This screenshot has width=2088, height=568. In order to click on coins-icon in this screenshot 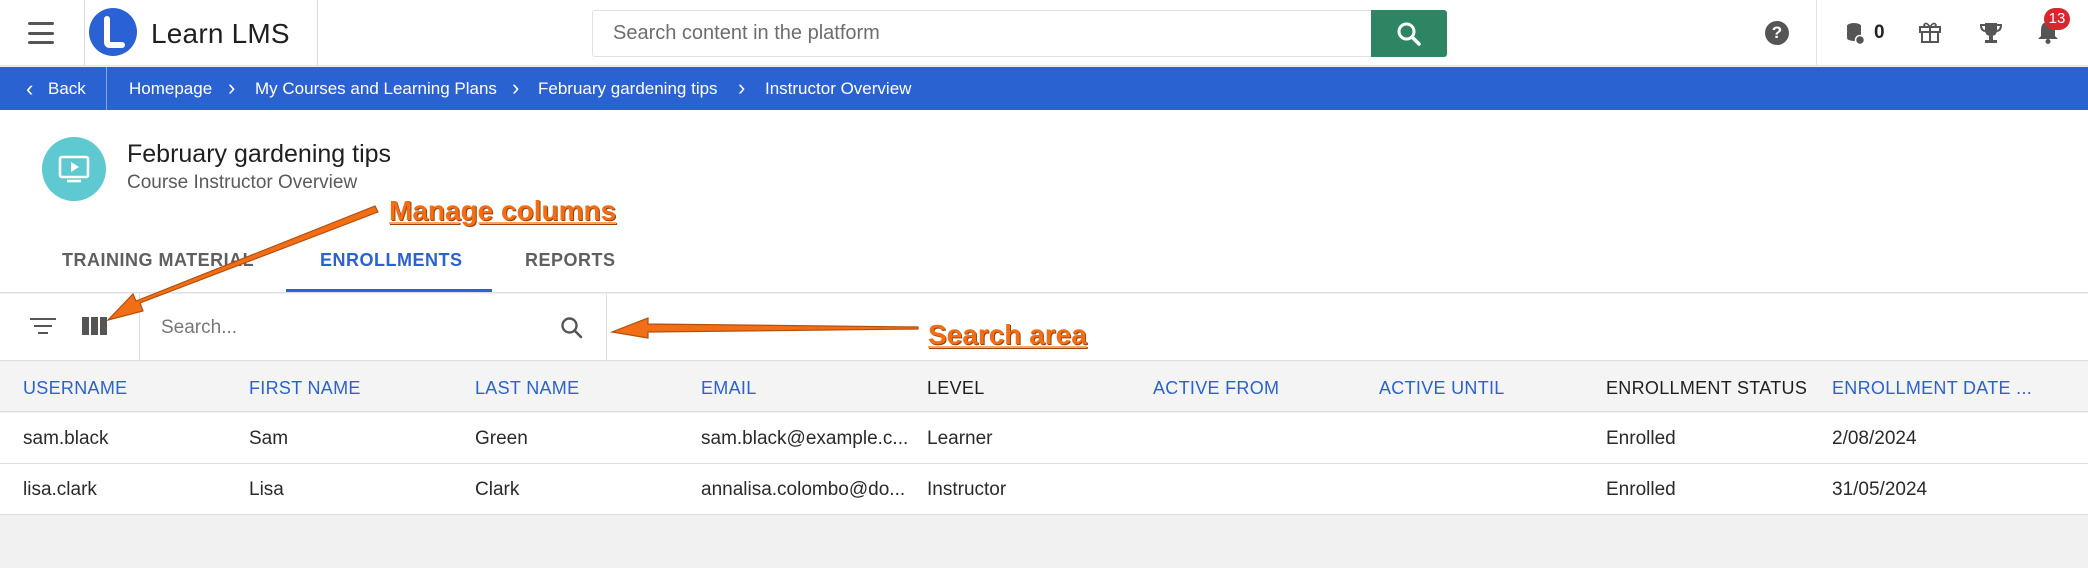, I will do `click(1855, 33)`.